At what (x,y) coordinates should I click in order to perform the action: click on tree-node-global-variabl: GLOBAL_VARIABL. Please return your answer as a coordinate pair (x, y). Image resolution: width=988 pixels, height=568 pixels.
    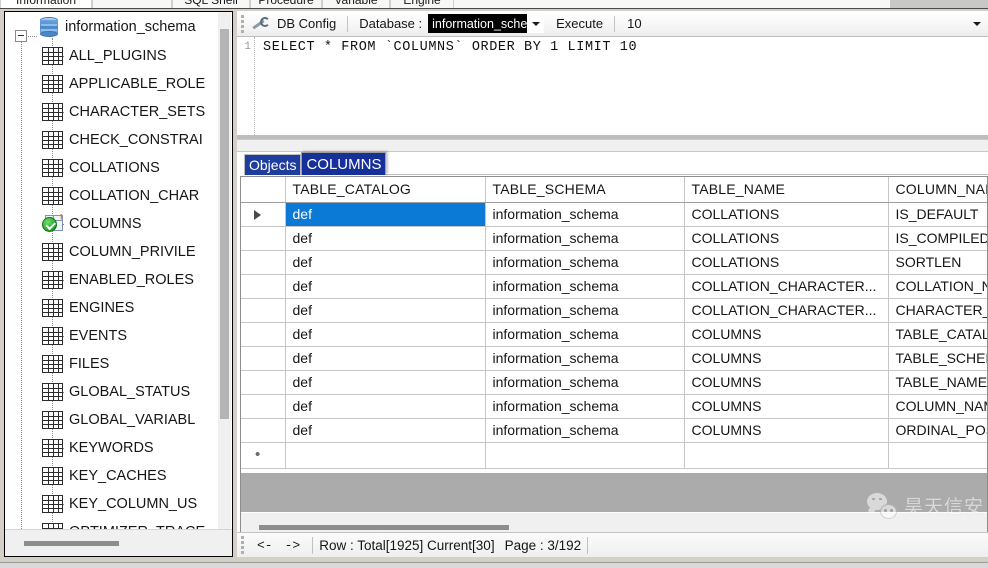
    Looking at the image, I should click on (112, 420).